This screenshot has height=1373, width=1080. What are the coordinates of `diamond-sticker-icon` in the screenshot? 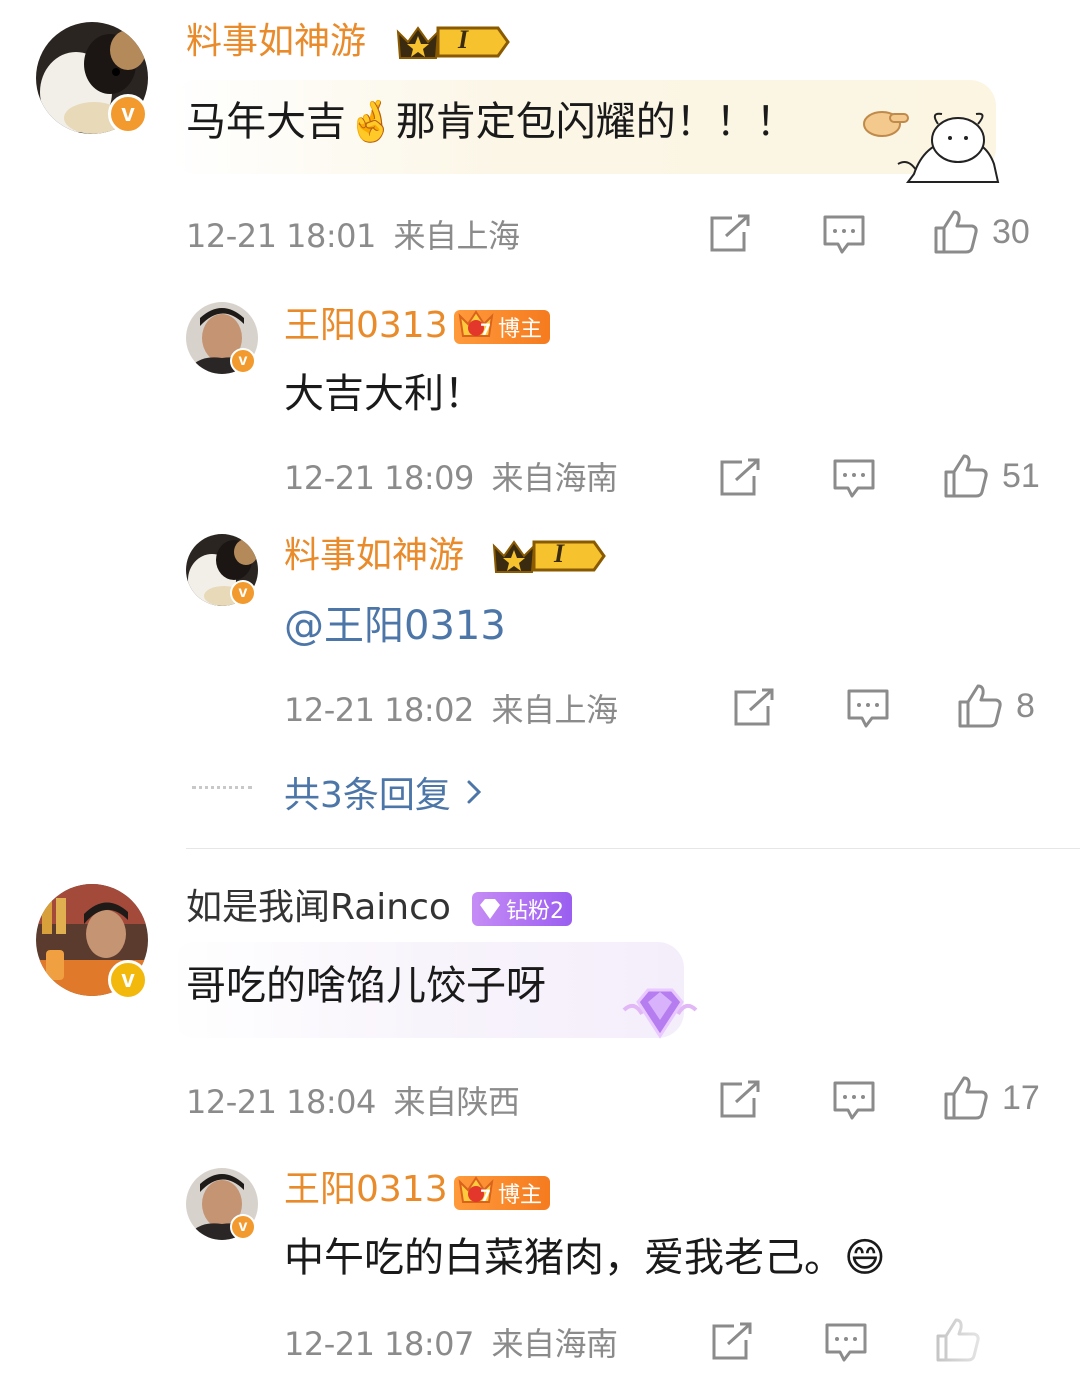 It's located at (660, 1015).